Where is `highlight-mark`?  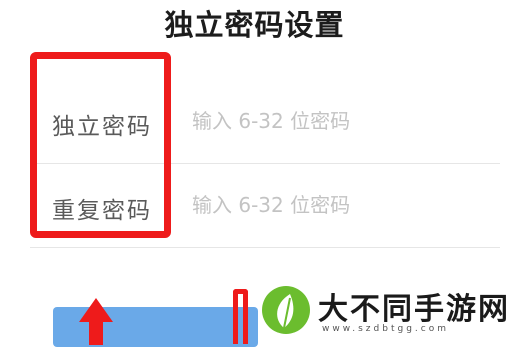
highlight-mark is located at coordinates (240, 316).